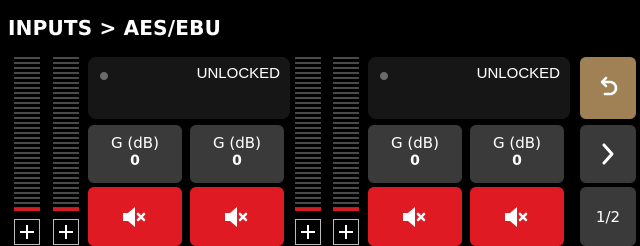 The image size is (640, 246). Describe the element at coordinates (115, 28) in the screenshot. I see `page-title: INPUTS > AES/EBU` at that location.